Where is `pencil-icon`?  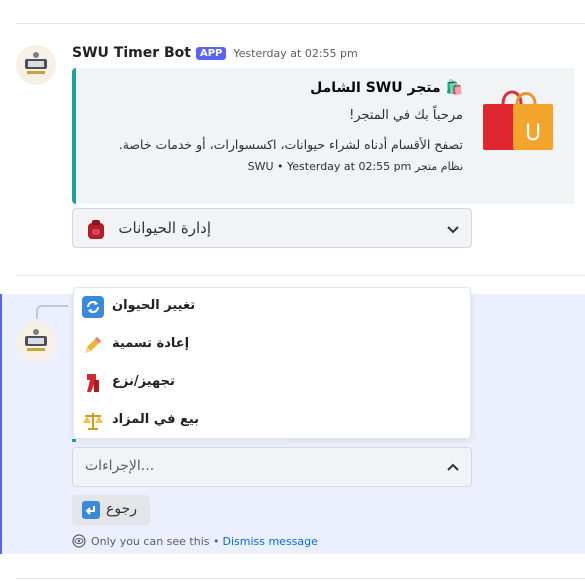 pencil-icon is located at coordinates (93, 345).